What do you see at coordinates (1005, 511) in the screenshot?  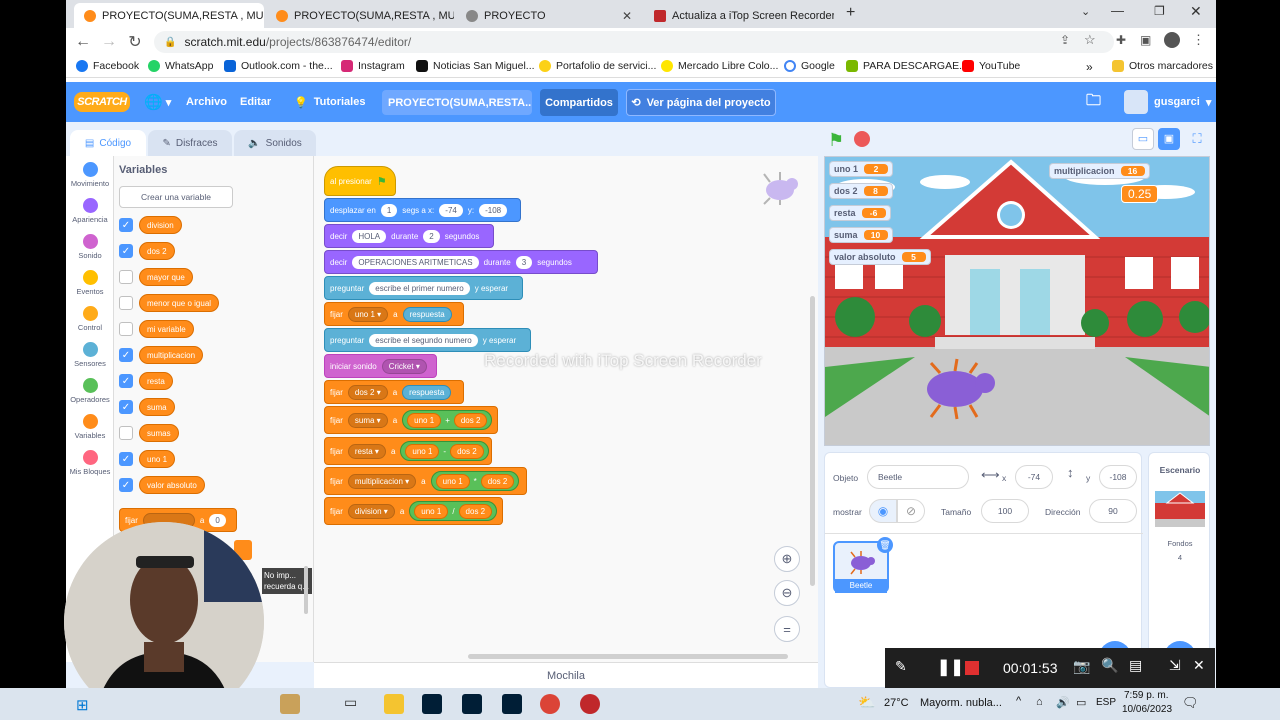 I see `size-input: 100` at bounding box center [1005, 511].